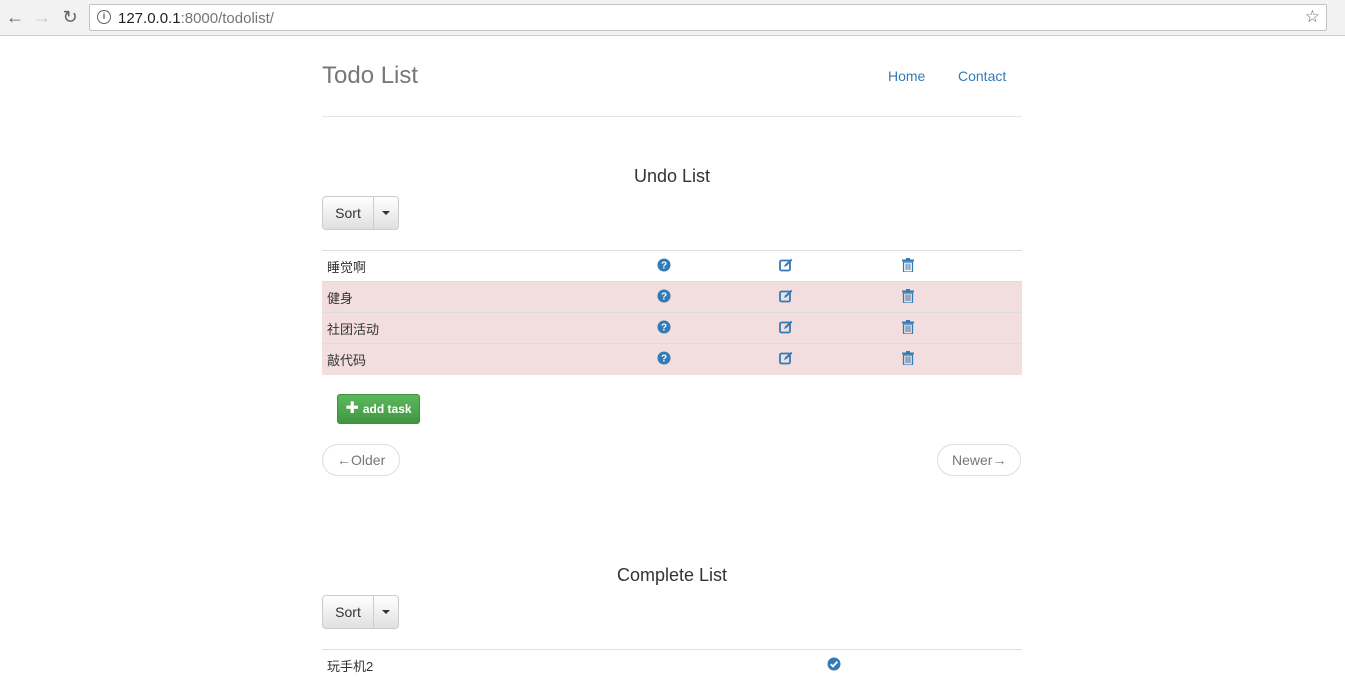 The height and width of the screenshot is (697, 1345). I want to click on undo-list-title: Undo List, so click(672, 176).